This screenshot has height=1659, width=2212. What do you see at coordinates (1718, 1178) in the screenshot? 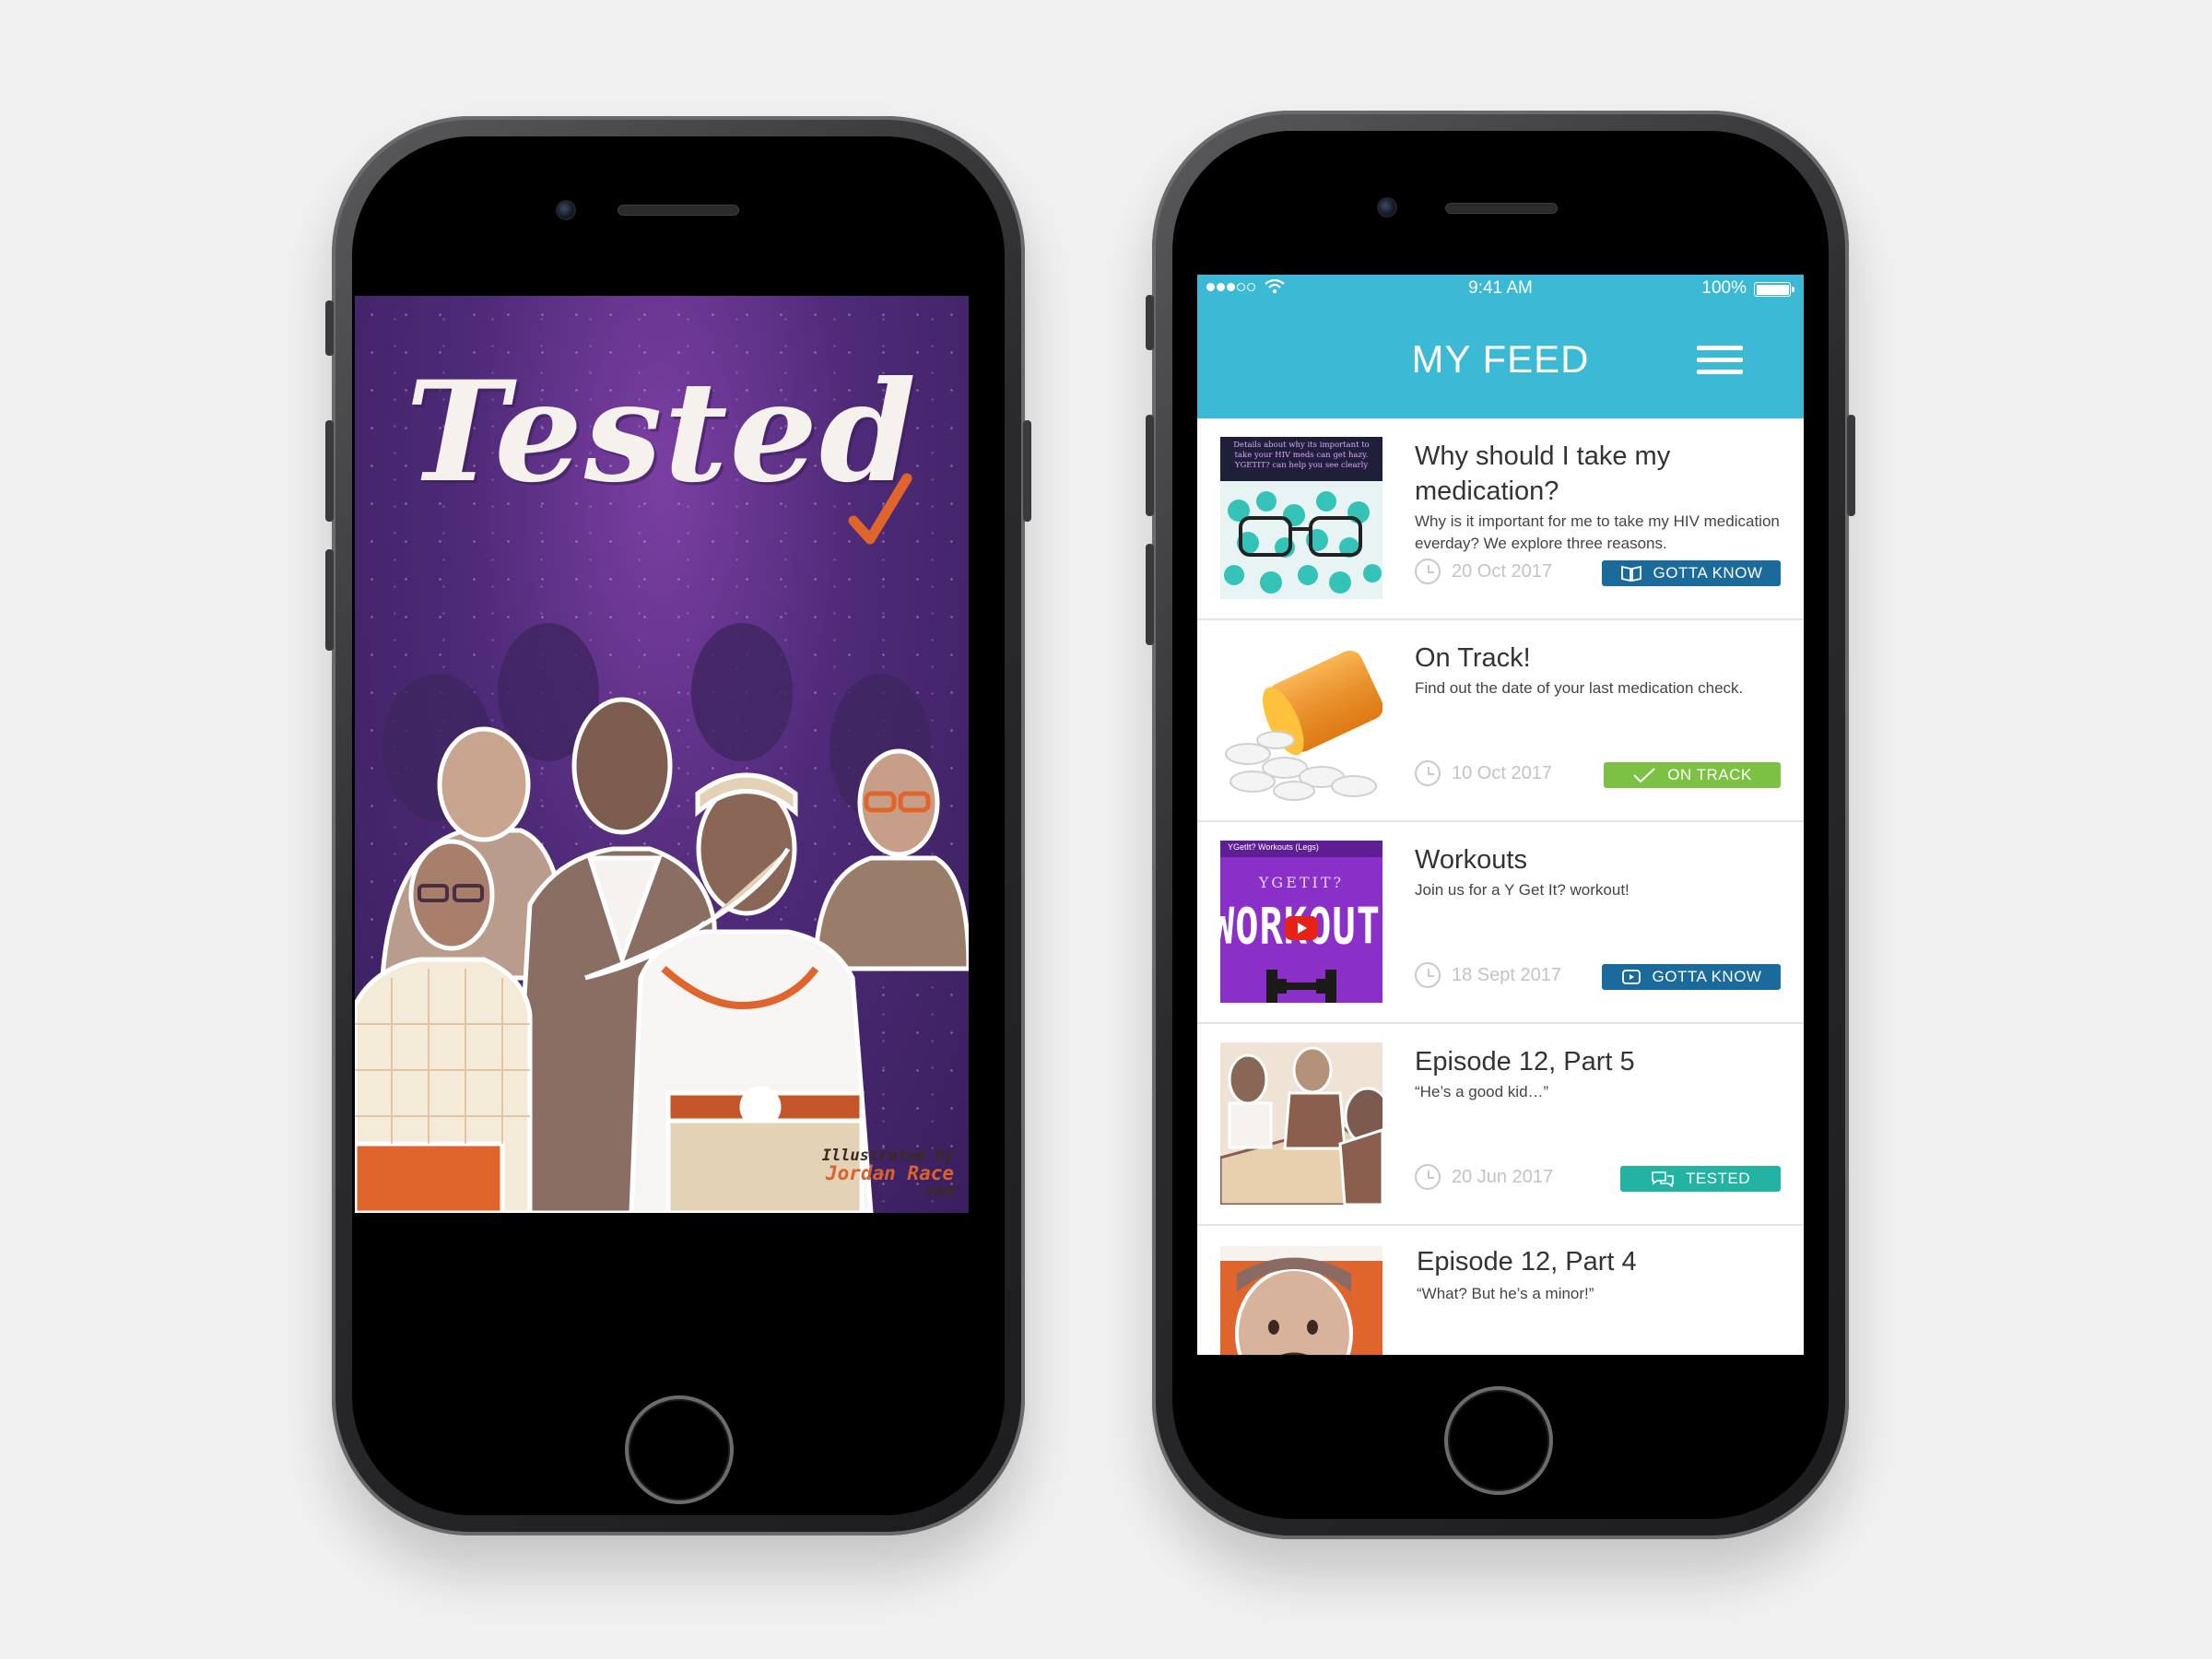
I see `tag-label: TESTED` at bounding box center [1718, 1178].